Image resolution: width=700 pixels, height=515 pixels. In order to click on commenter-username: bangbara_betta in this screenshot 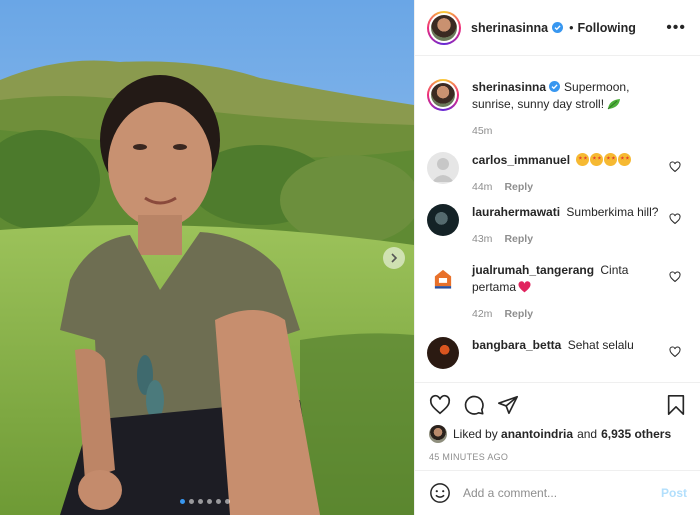, I will do `click(516, 345)`.